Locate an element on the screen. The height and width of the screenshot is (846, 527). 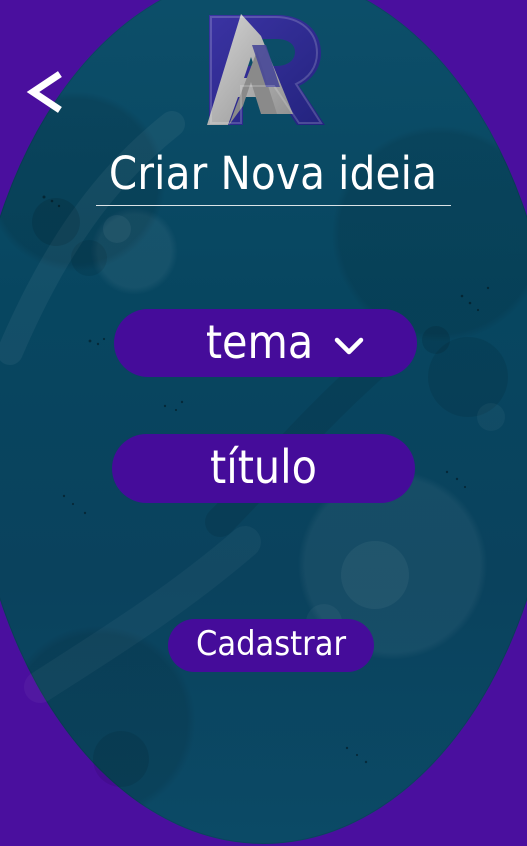
submit-button: Cadastrar is located at coordinates (271, 645).